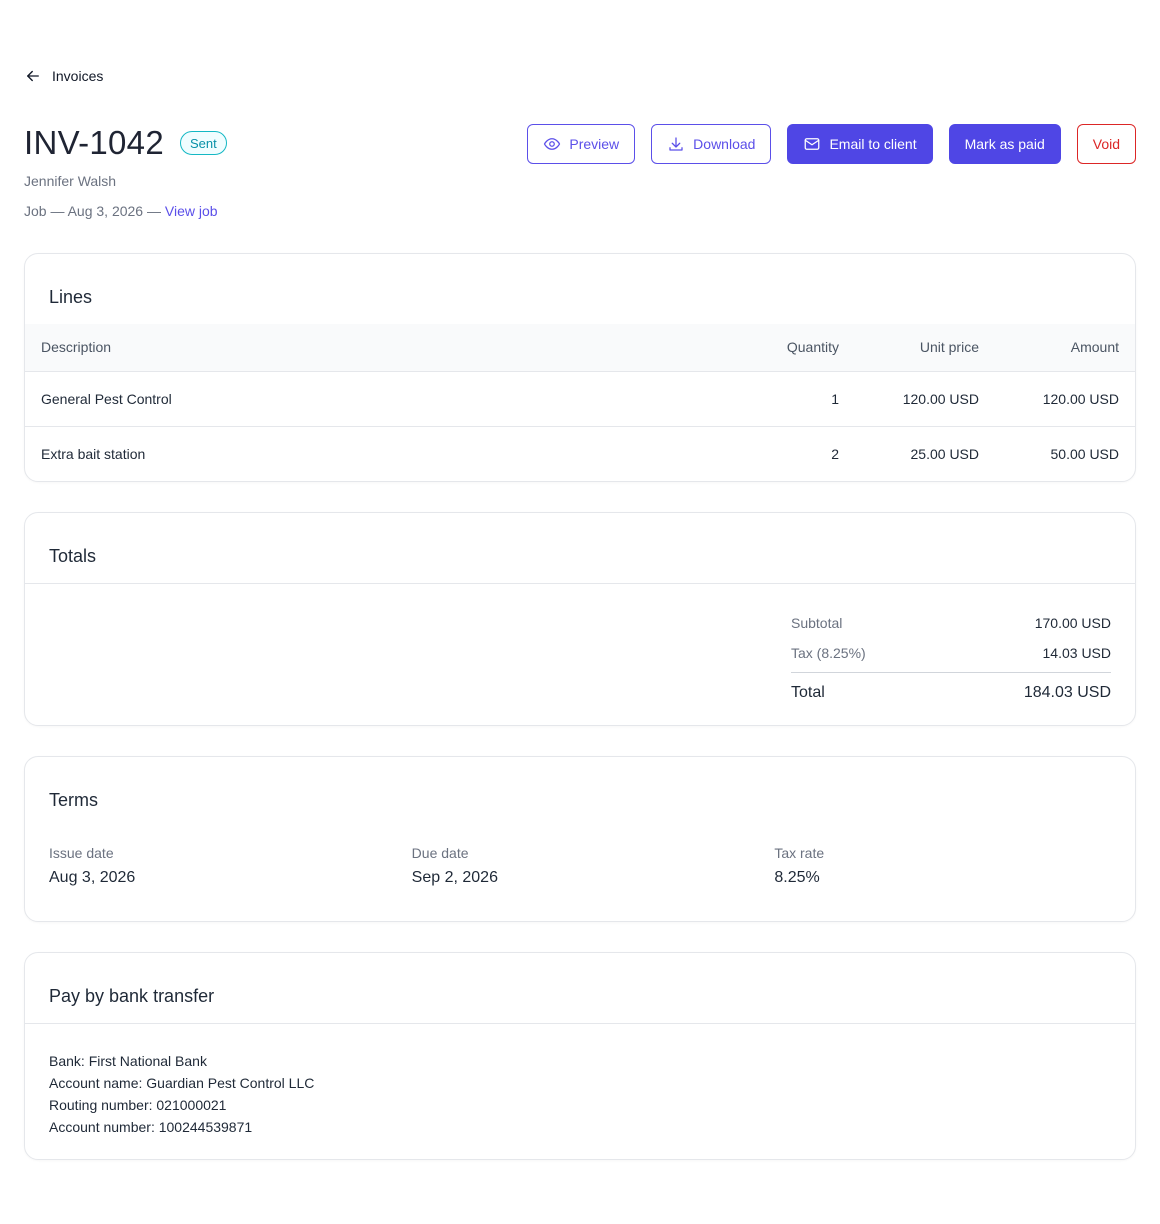  What do you see at coordinates (1067, 692) in the screenshot?
I see `total-value: 184.03 USD` at bounding box center [1067, 692].